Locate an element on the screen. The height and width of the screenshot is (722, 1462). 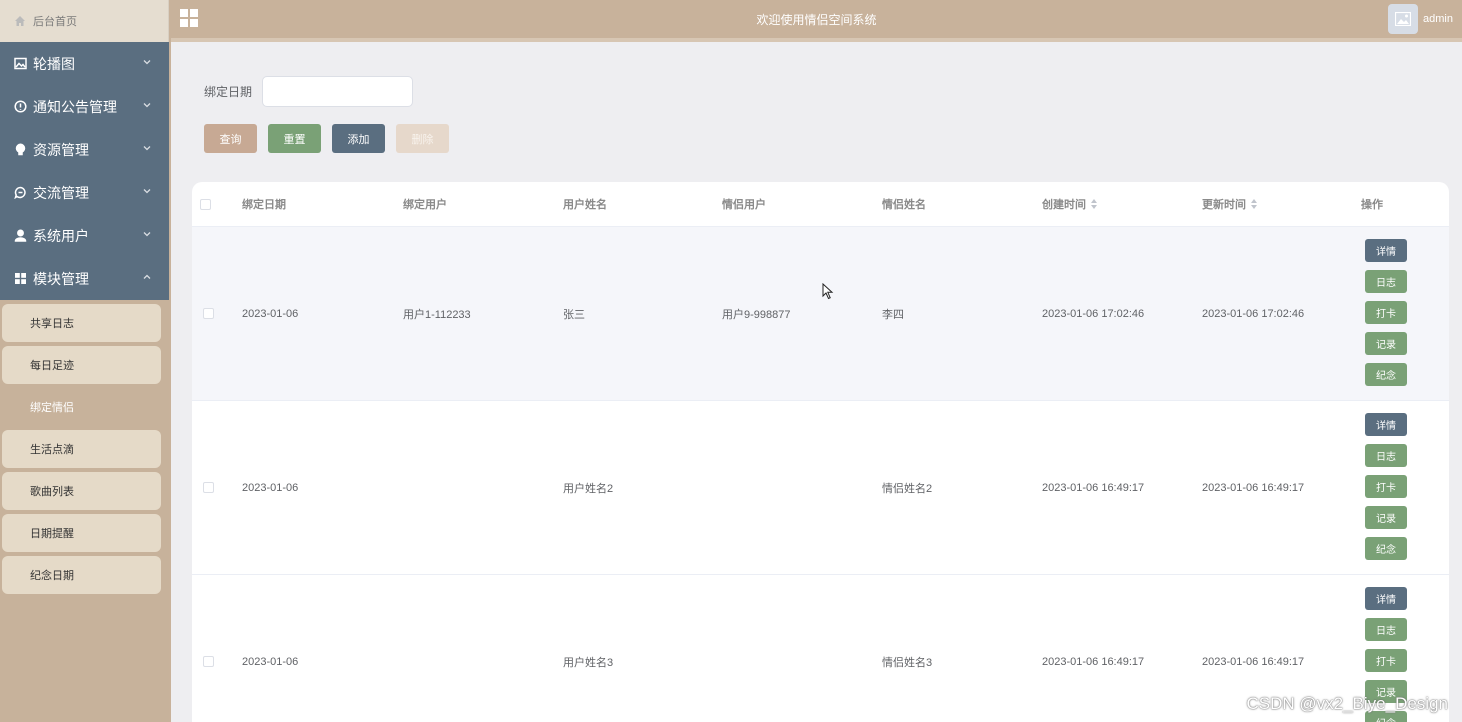
submenu-item-date-reminder: 日期提醒 is located at coordinates (81, 533).